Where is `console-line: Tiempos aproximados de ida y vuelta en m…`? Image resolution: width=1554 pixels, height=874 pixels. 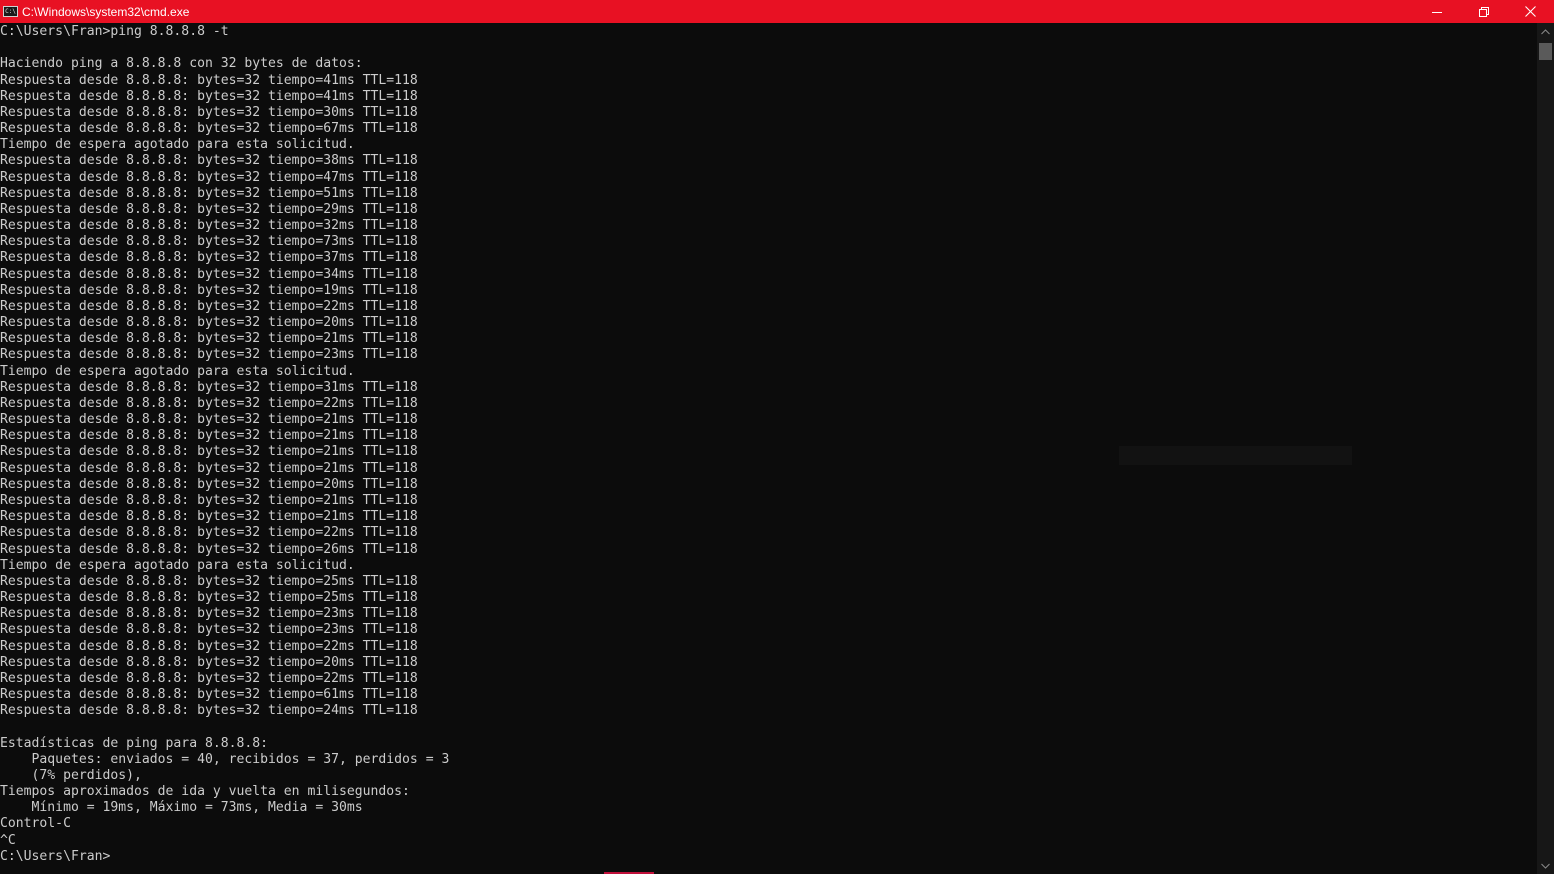
console-line: Tiempos aproximados de ida y vuelta en m… is located at coordinates (205, 792).